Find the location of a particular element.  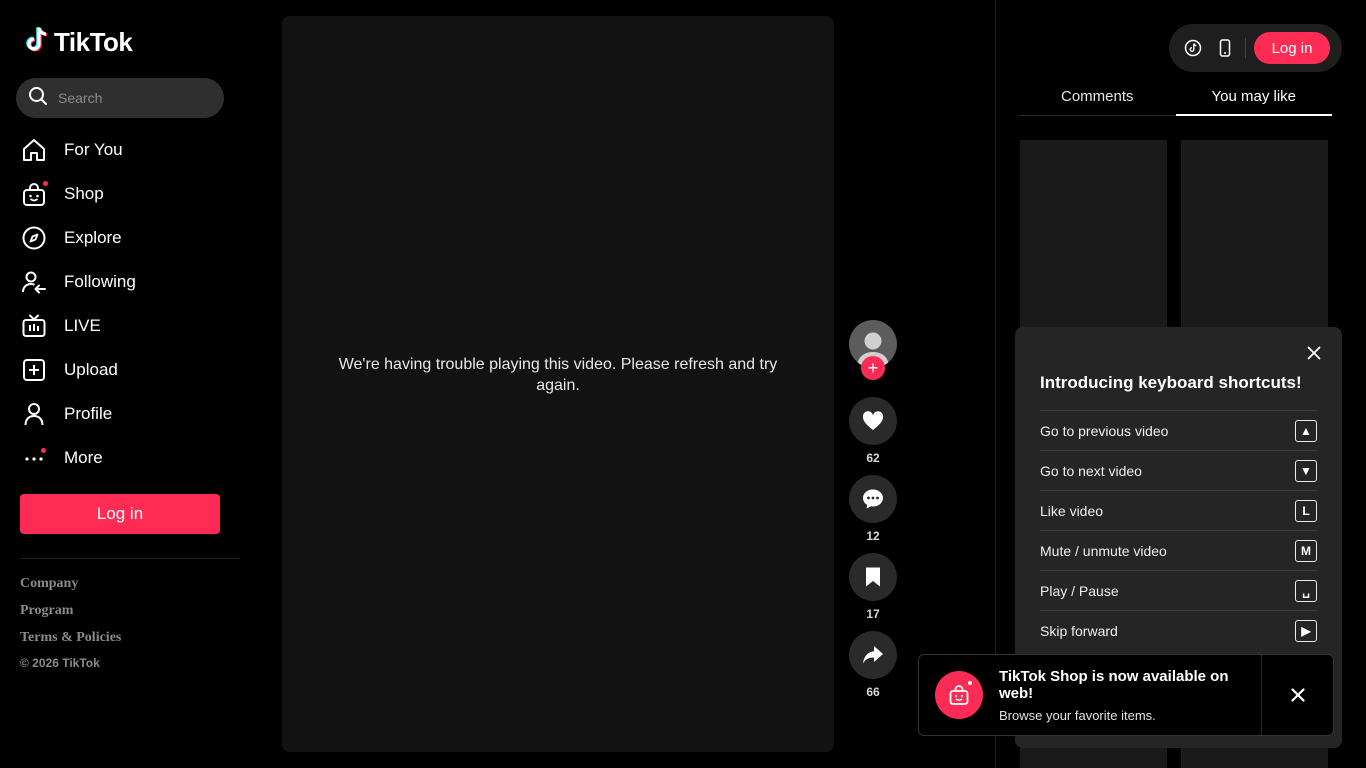

more-dots-icon is located at coordinates (34, 458).